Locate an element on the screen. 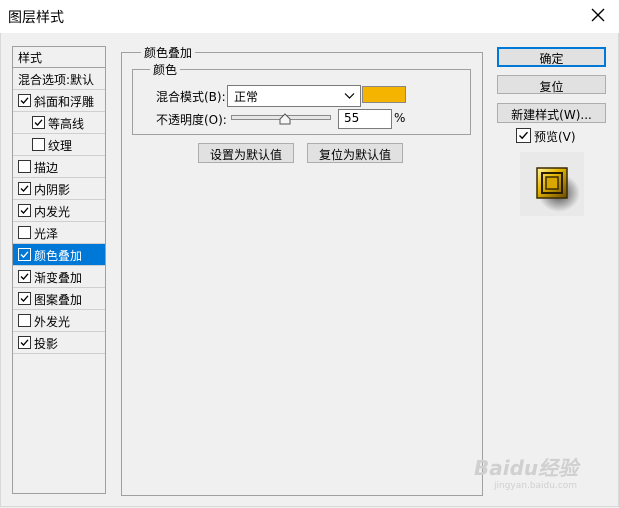 The image size is (619, 508). style-list-item: 图案叠加 is located at coordinates (59, 299).